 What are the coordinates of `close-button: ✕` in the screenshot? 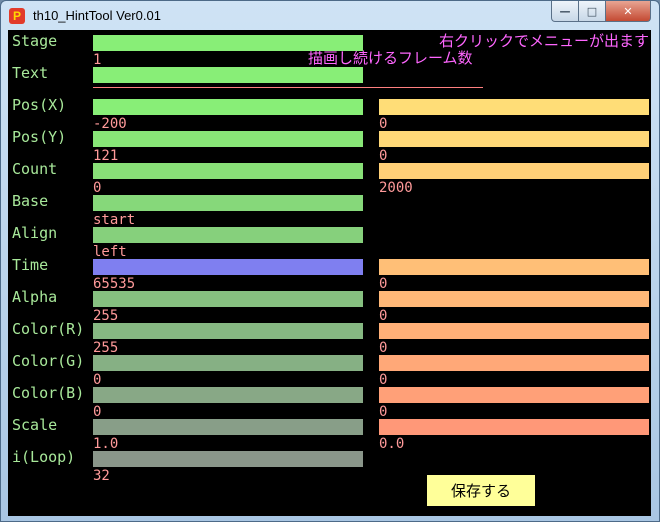 It's located at (628, 11).